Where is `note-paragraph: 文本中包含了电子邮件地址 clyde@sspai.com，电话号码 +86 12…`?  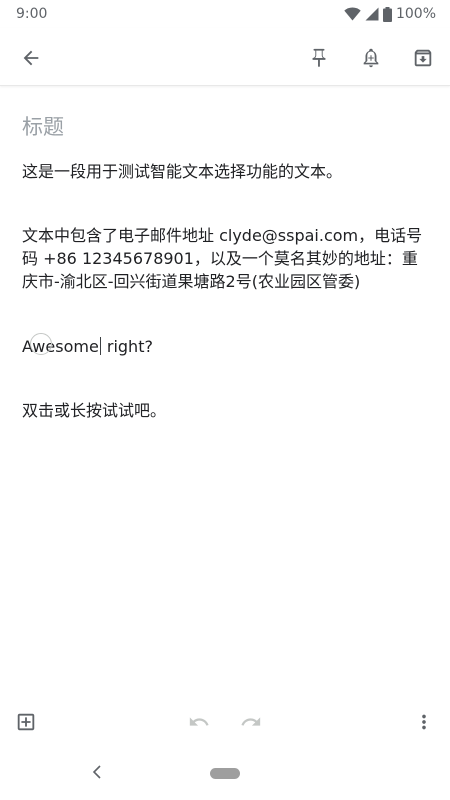 note-paragraph: 文本中包含了电子邮件地址 clyde@sspai.com，电话号码 +86 12… is located at coordinates (222, 258).